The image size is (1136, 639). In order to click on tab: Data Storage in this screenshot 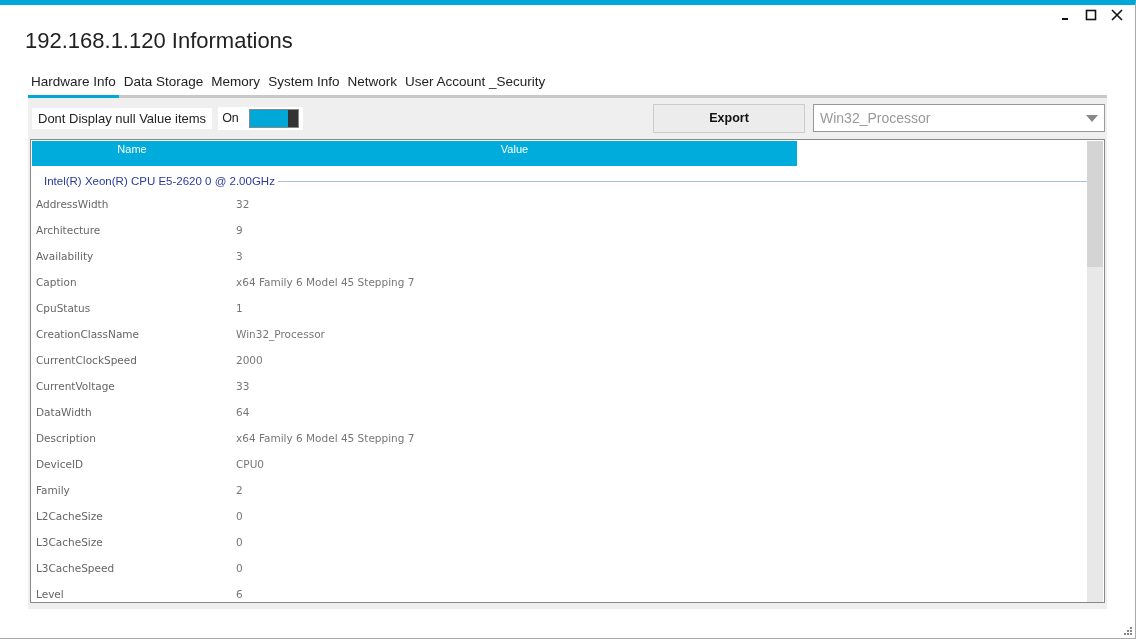, I will do `click(163, 86)`.